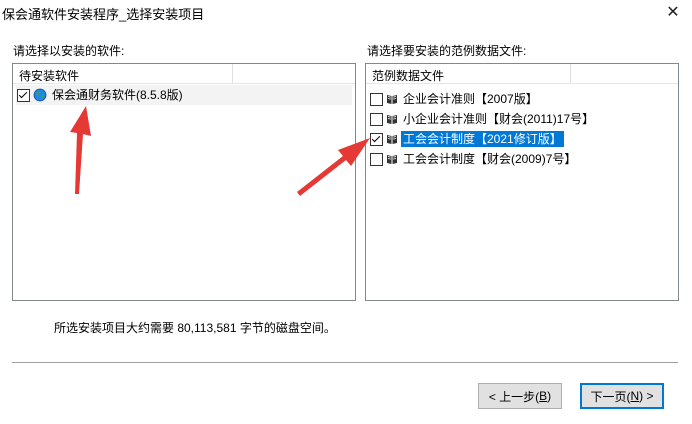 This screenshot has width=692, height=424. I want to click on sample-data-label: 工会会计制度【财会(2009)7号】, so click(490, 159).